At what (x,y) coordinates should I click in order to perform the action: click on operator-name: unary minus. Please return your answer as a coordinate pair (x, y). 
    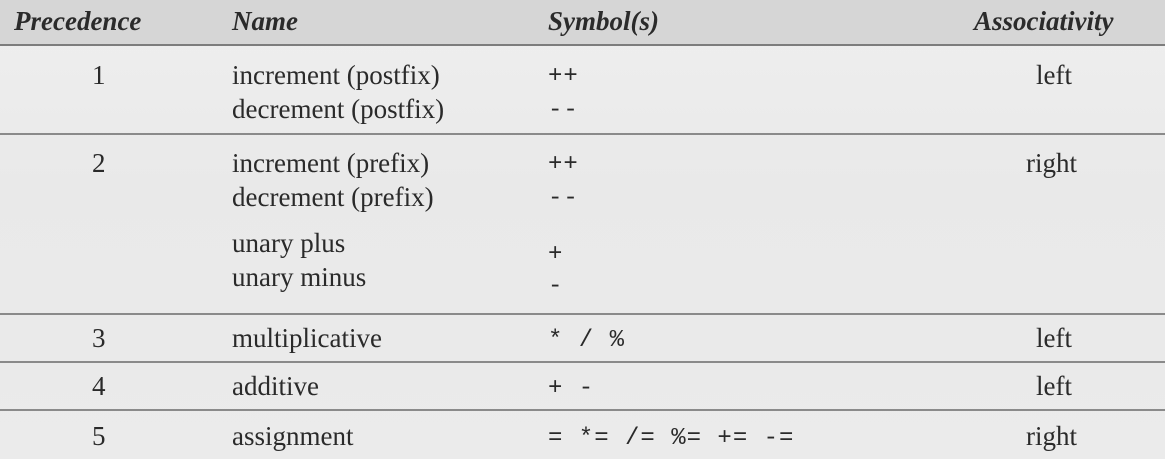
    Looking at the image, I should click on (299, 277).